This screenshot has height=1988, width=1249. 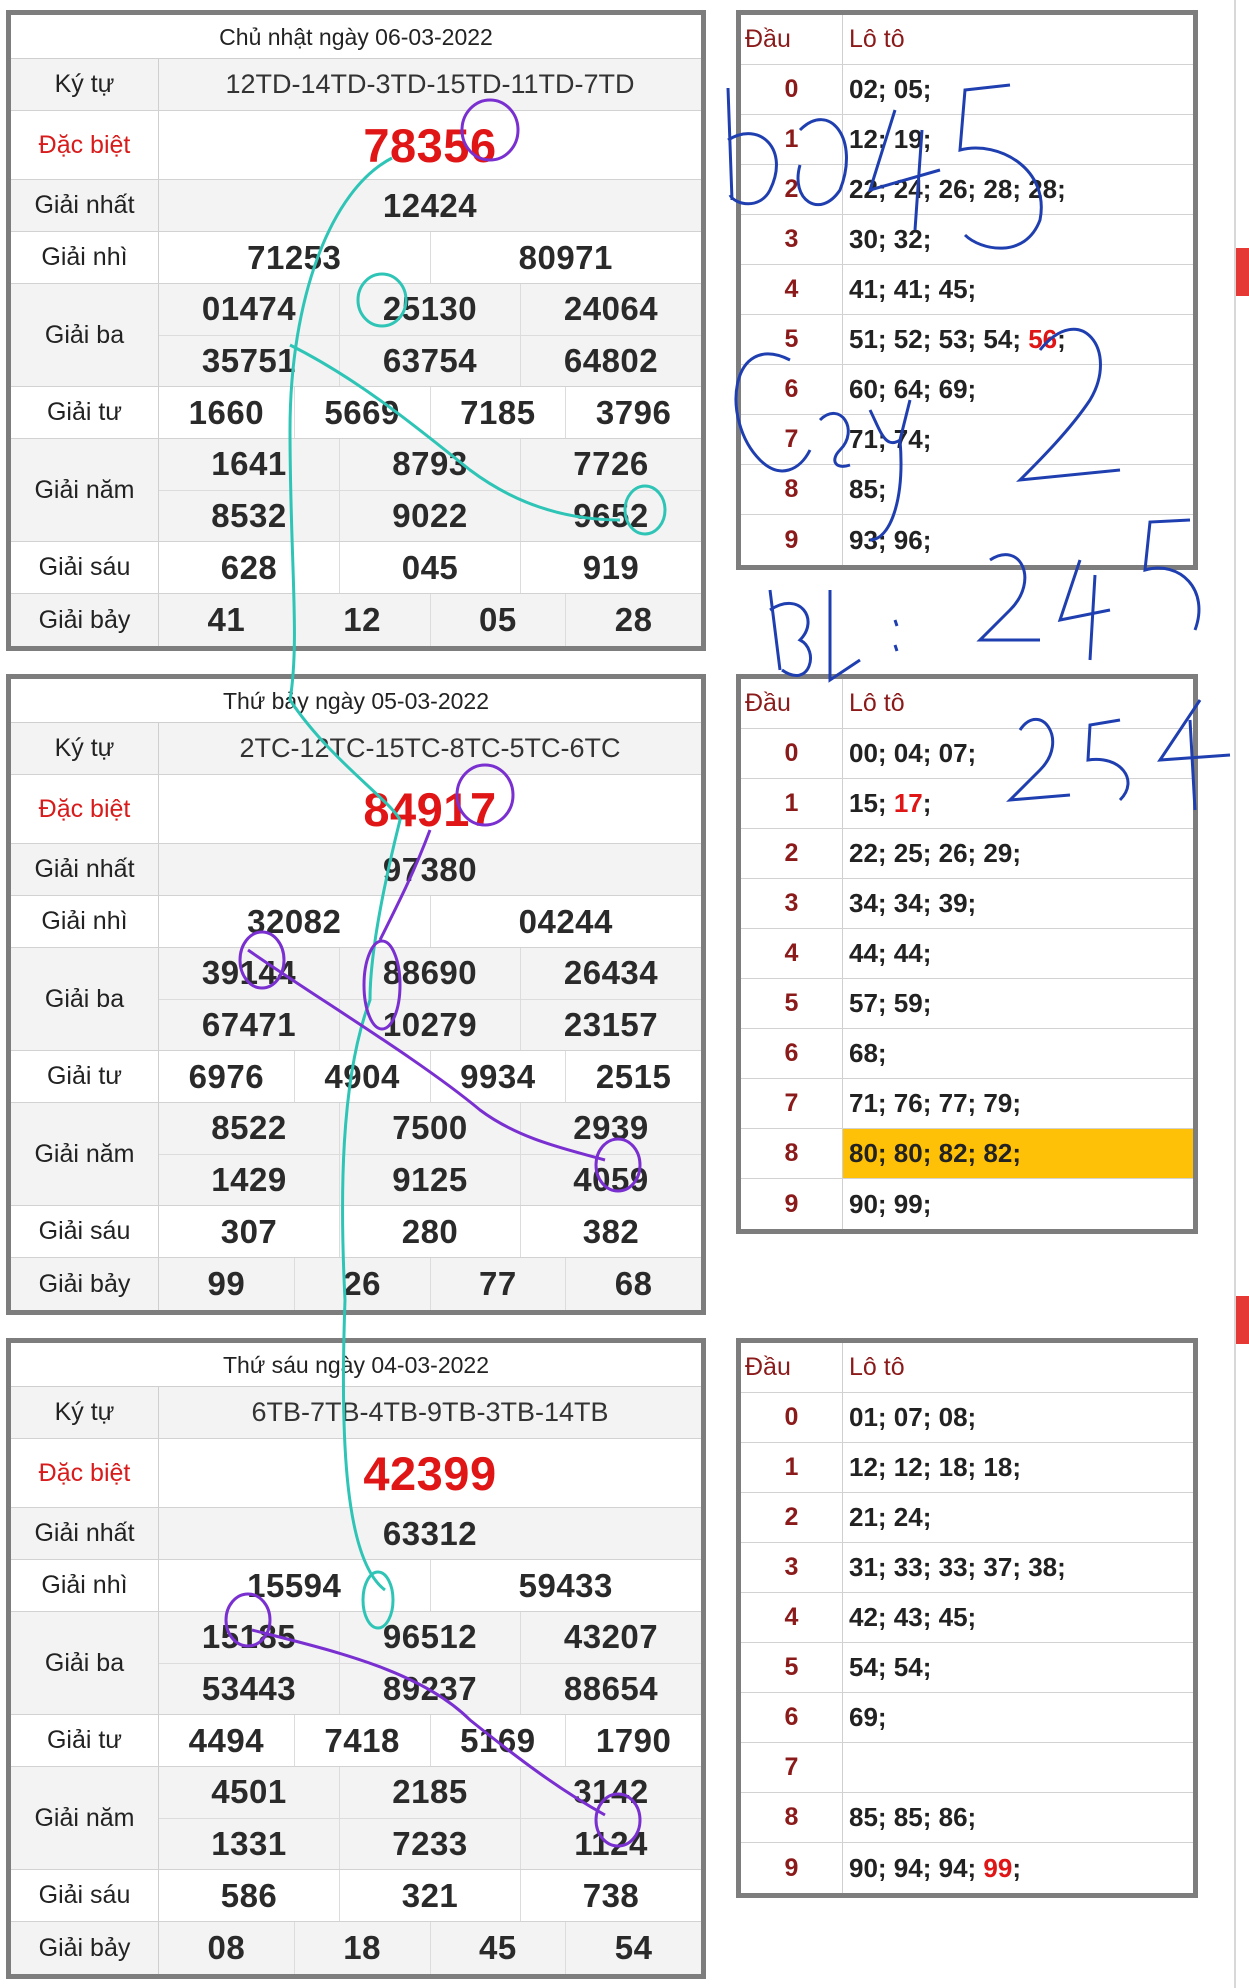 I want to click on g3-value: 25130, so click(x=430, y=309).